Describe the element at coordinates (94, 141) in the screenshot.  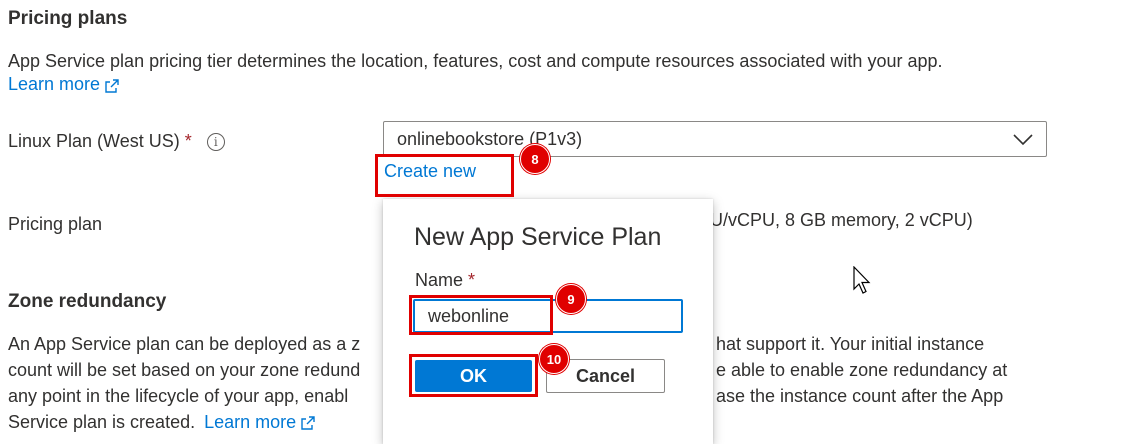
I see `linux-plan-label-text: Linux Plan (West US)` at that location.